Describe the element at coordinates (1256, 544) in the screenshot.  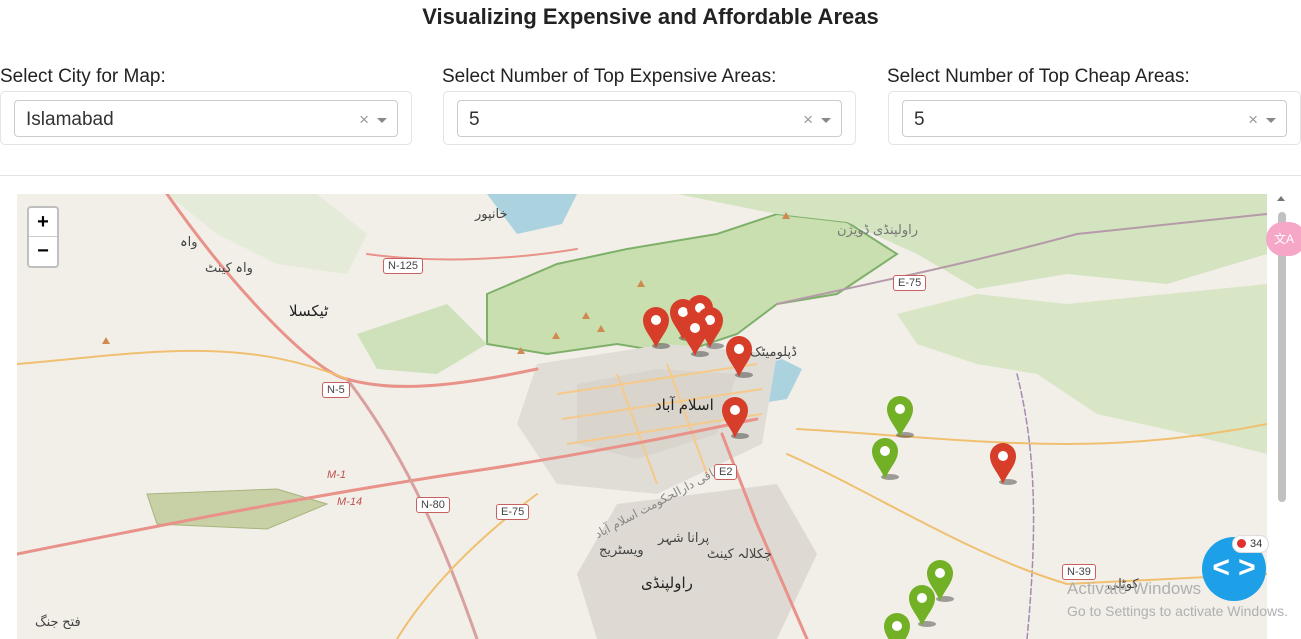
I see `error-count: 34` at that location.